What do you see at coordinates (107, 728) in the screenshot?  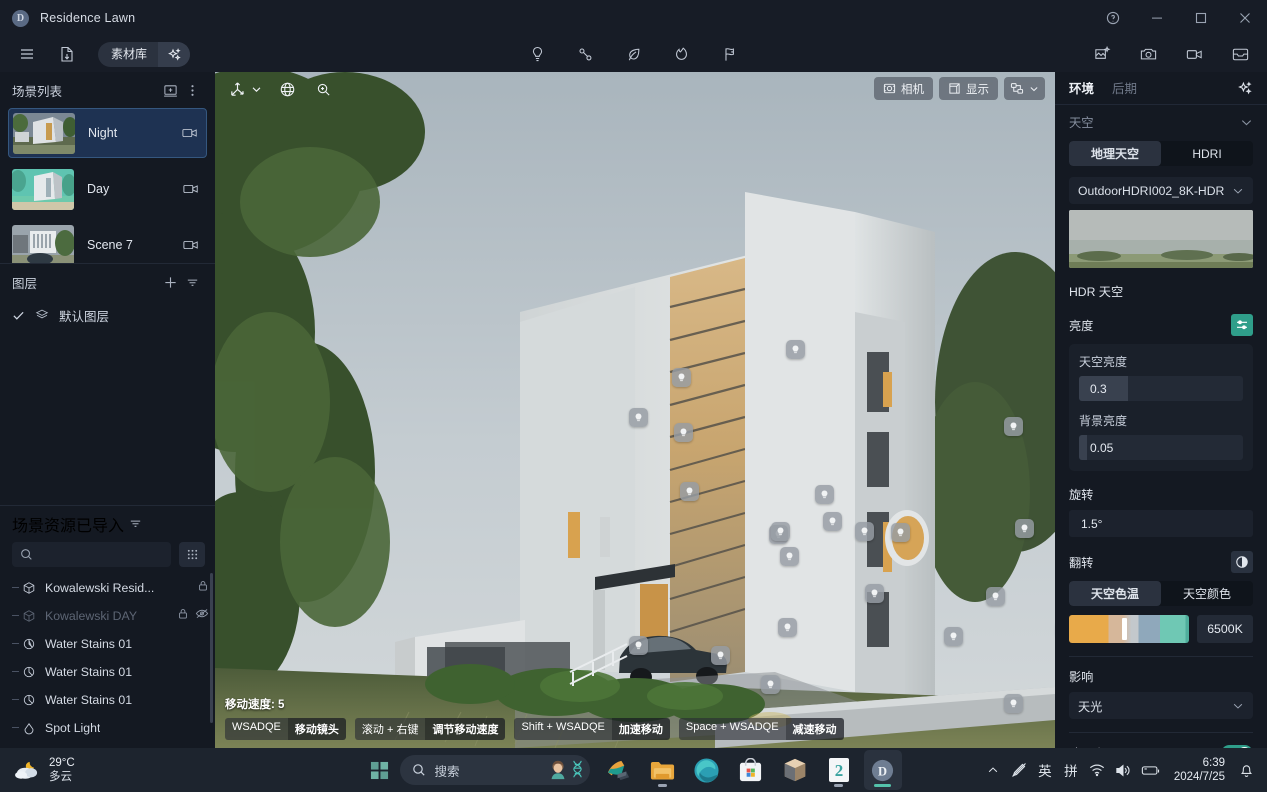 I see `list-item: Spot Light` at bounding box center [107, 728].